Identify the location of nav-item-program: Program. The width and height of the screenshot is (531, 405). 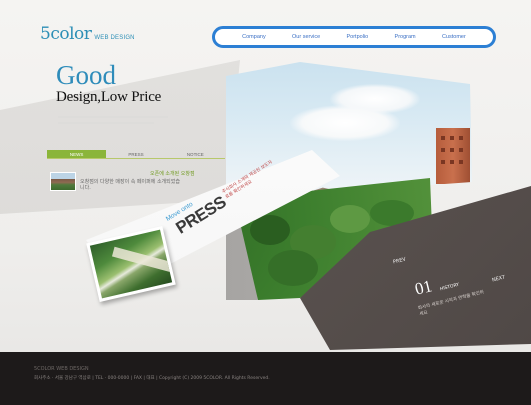
(405, 37).